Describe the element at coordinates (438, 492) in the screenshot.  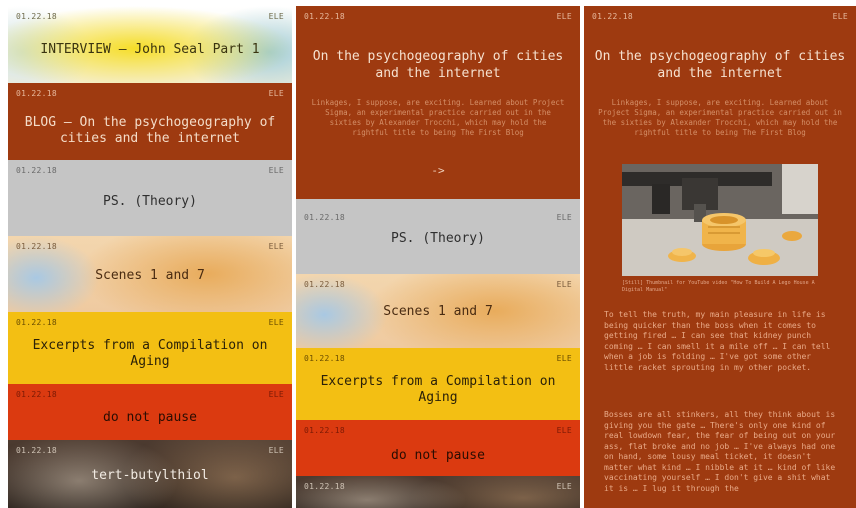
I see `post-card-partial: 01.22.18 ELE` at that location.